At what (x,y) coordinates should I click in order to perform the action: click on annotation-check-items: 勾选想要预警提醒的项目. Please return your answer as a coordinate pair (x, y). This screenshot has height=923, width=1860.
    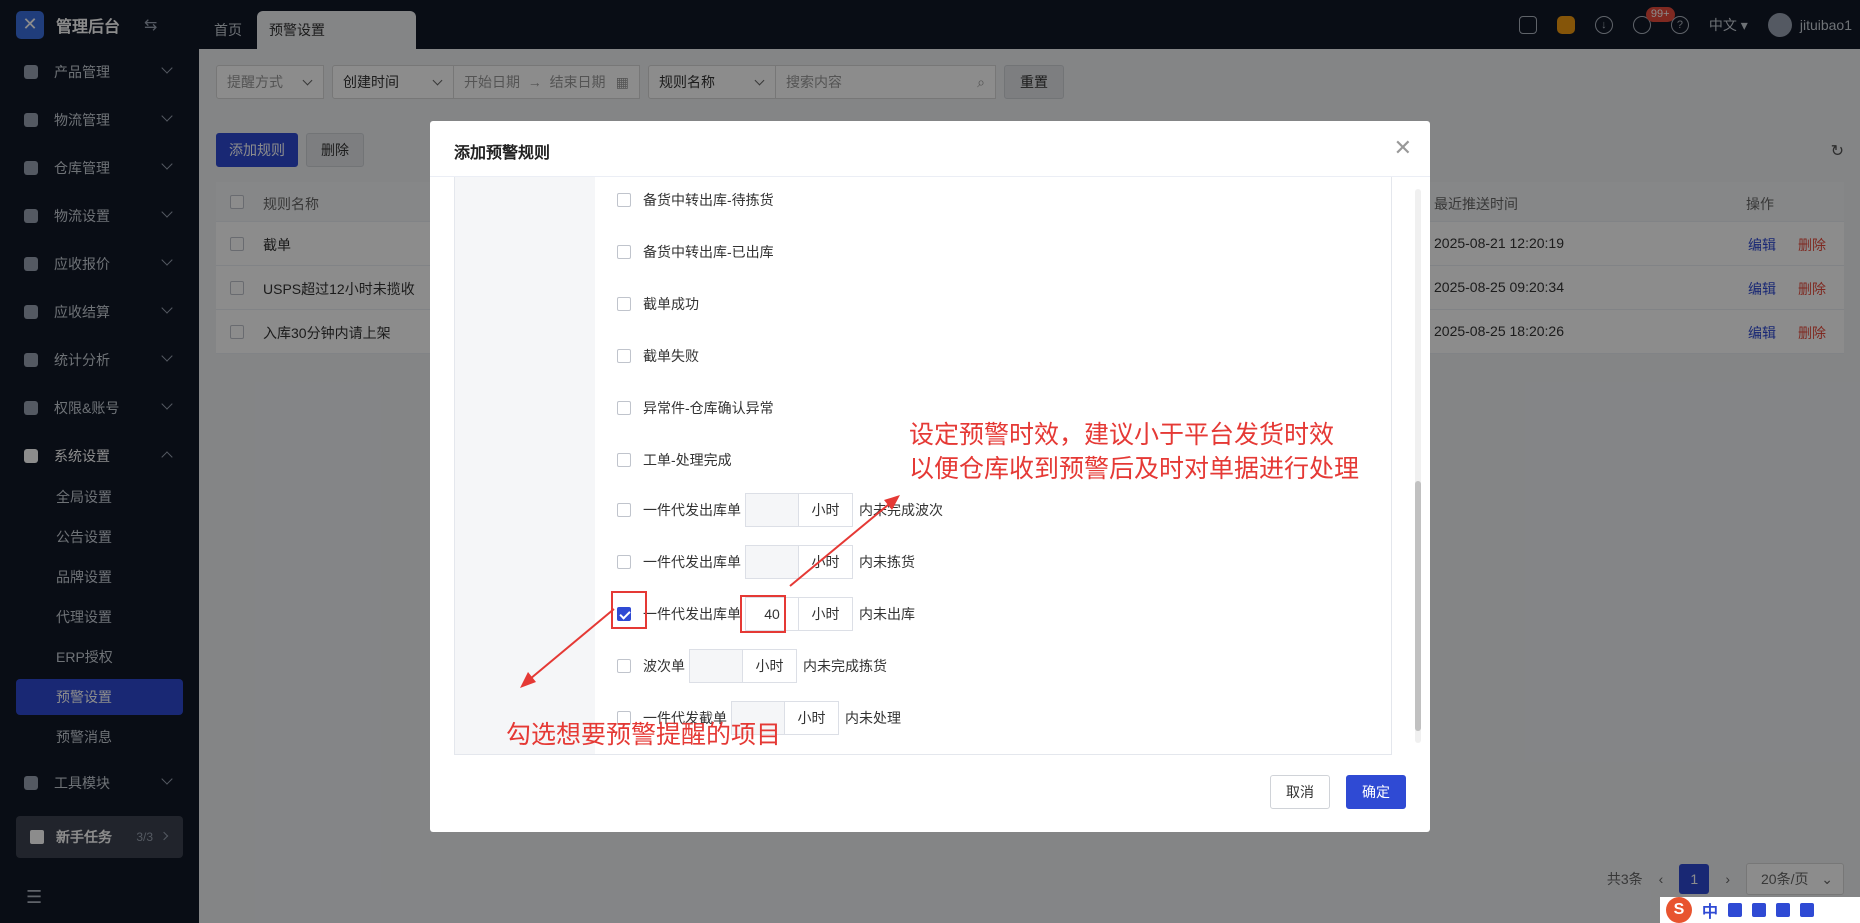
    Looking at the image, I should click on (644, 734).